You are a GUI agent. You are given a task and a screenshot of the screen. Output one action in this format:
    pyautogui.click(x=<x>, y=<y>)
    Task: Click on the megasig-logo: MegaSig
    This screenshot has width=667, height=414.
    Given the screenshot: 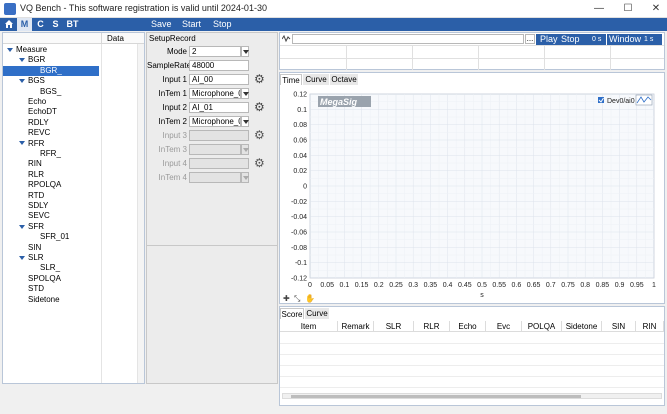 What is the action you would take?
    pyautogui.click(x=339, y=102)
    